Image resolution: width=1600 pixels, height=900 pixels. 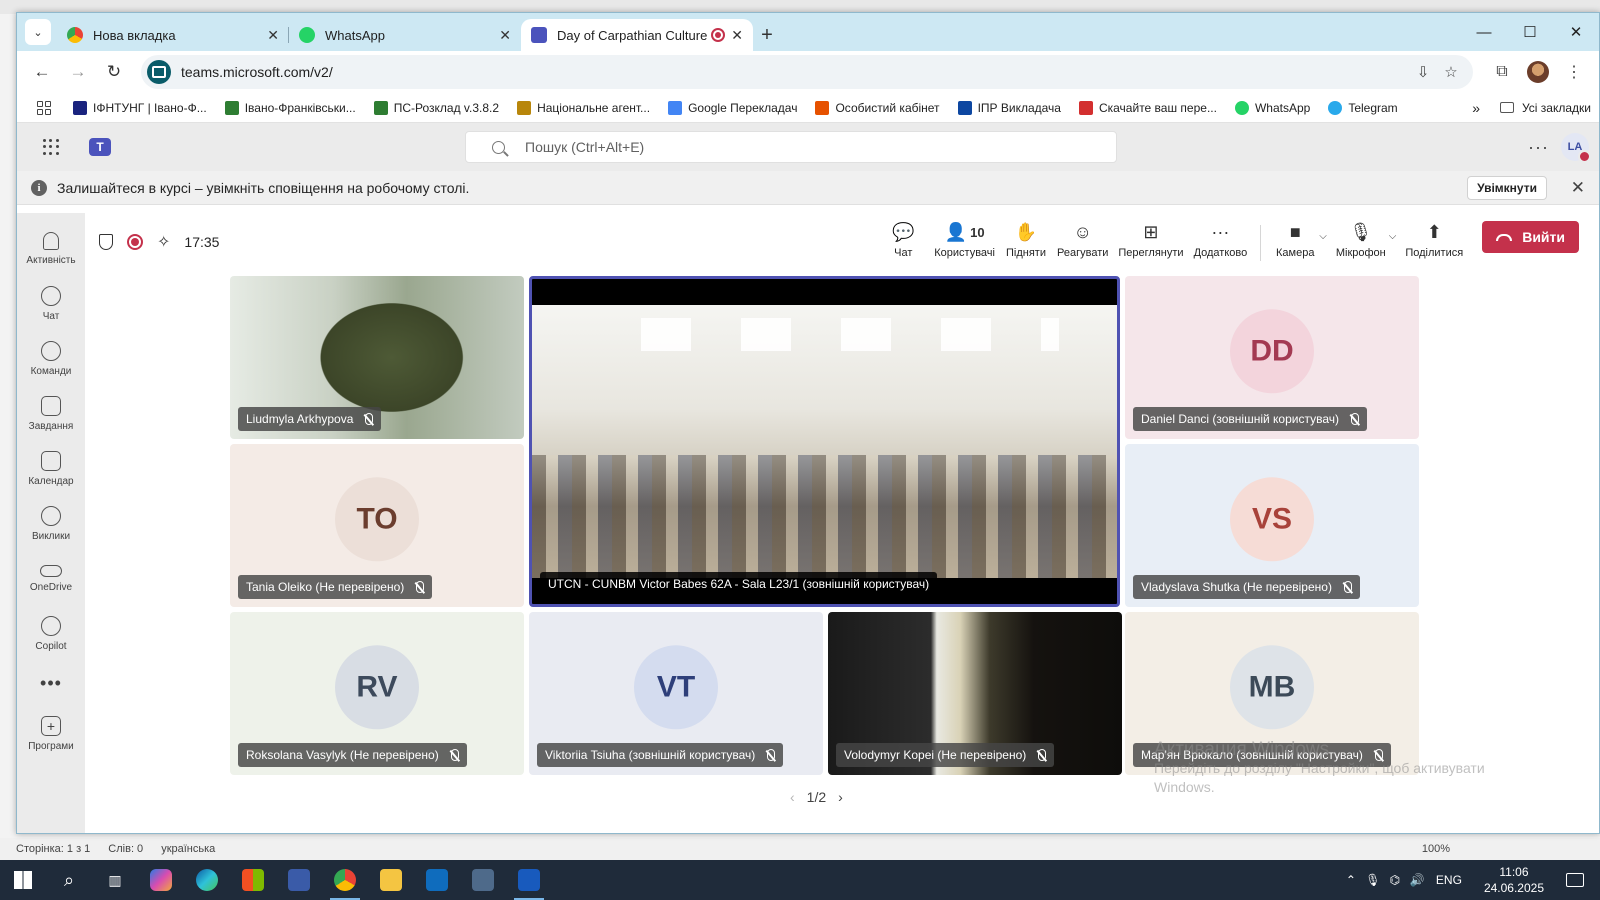 I want to click on participant-tile: Volodymyr Kopei (Не перевірено), so click(x=975, y=693).